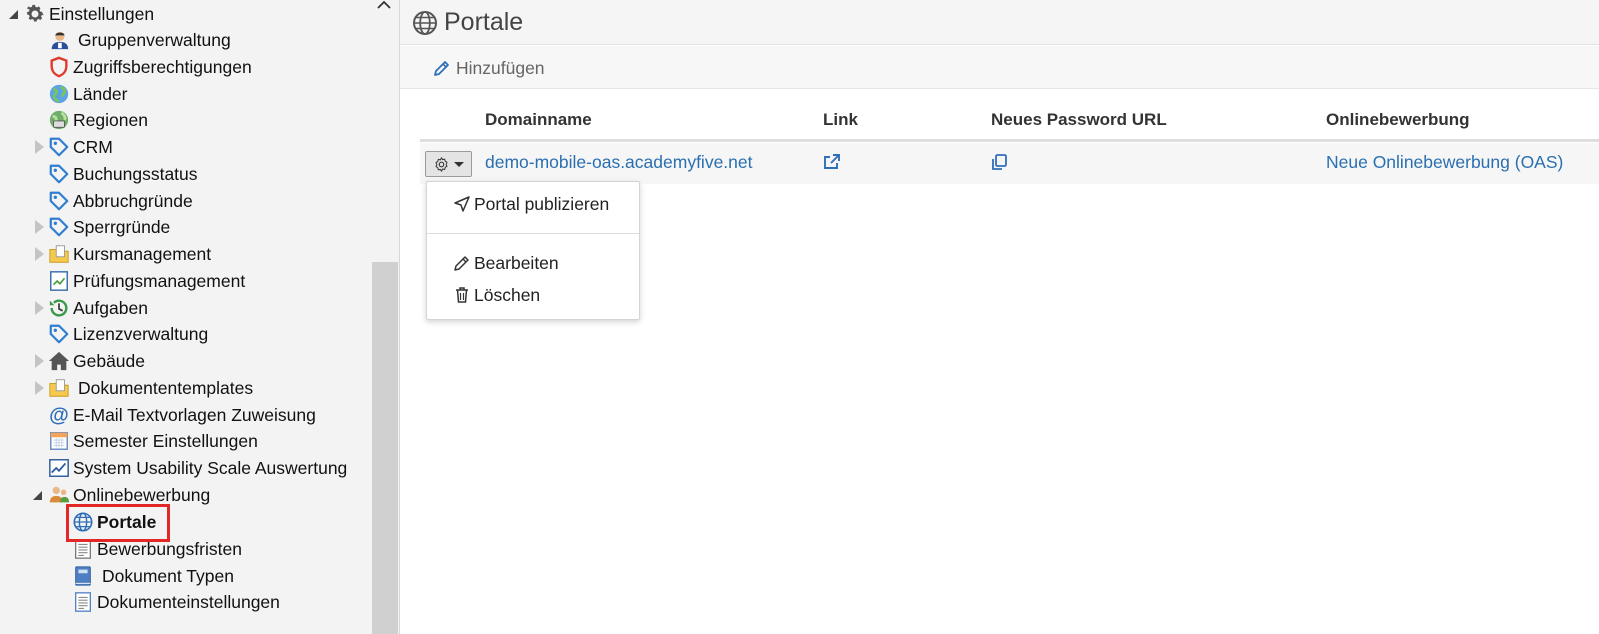  Describe the element at coordinates (542, 203) in the screenshot. I see `menu-item-label: Portal publizieren` at that location.